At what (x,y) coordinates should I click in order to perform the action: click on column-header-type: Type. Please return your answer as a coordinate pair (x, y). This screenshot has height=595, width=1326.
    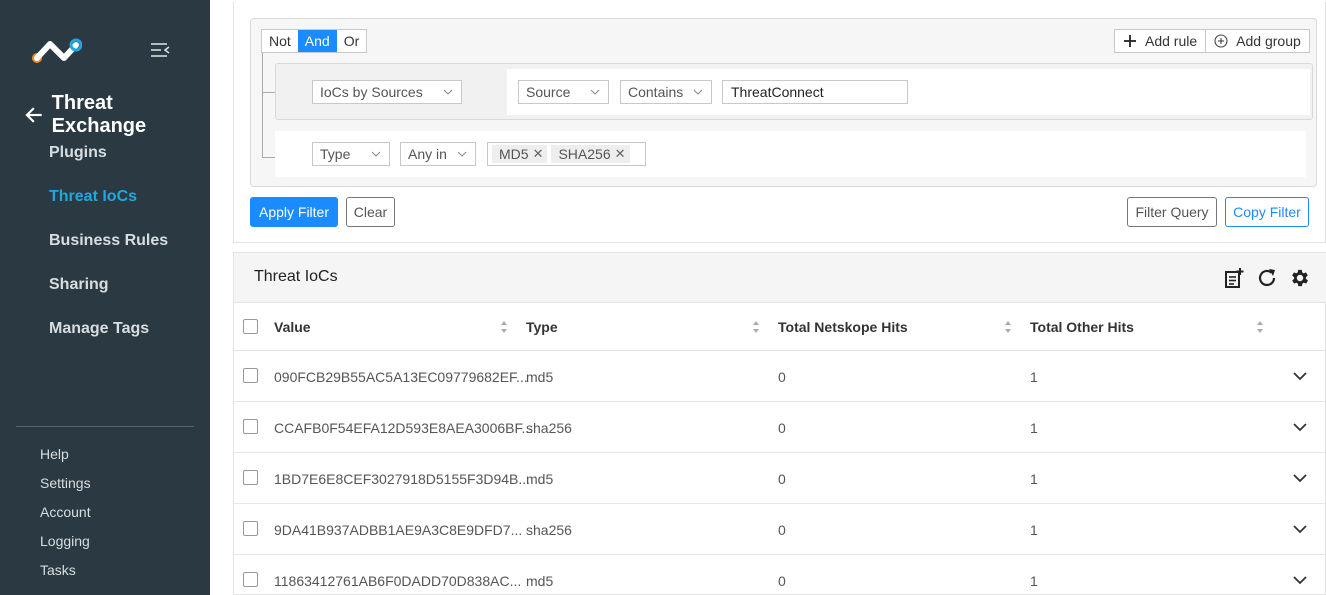
    Looking at the image, I should click on (542, 327).